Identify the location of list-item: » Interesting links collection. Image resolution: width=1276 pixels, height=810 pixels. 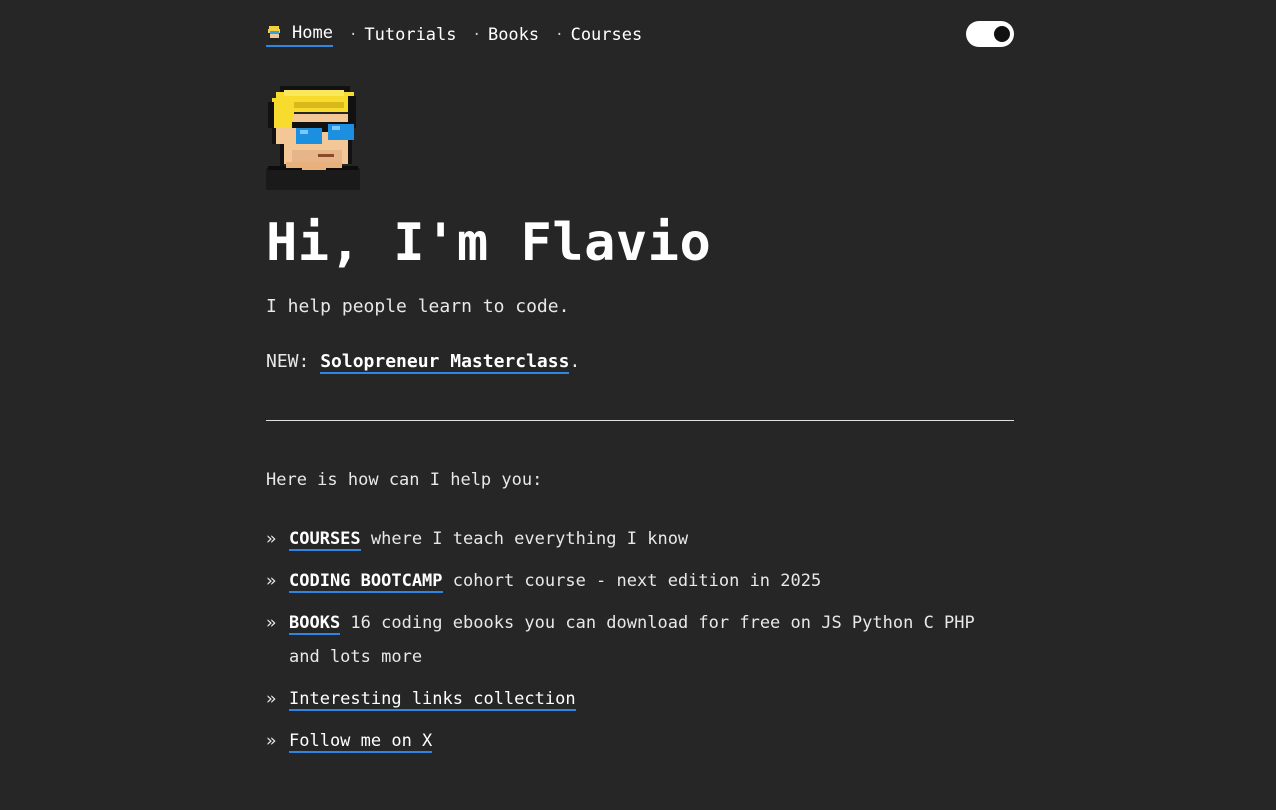
(640, 699).